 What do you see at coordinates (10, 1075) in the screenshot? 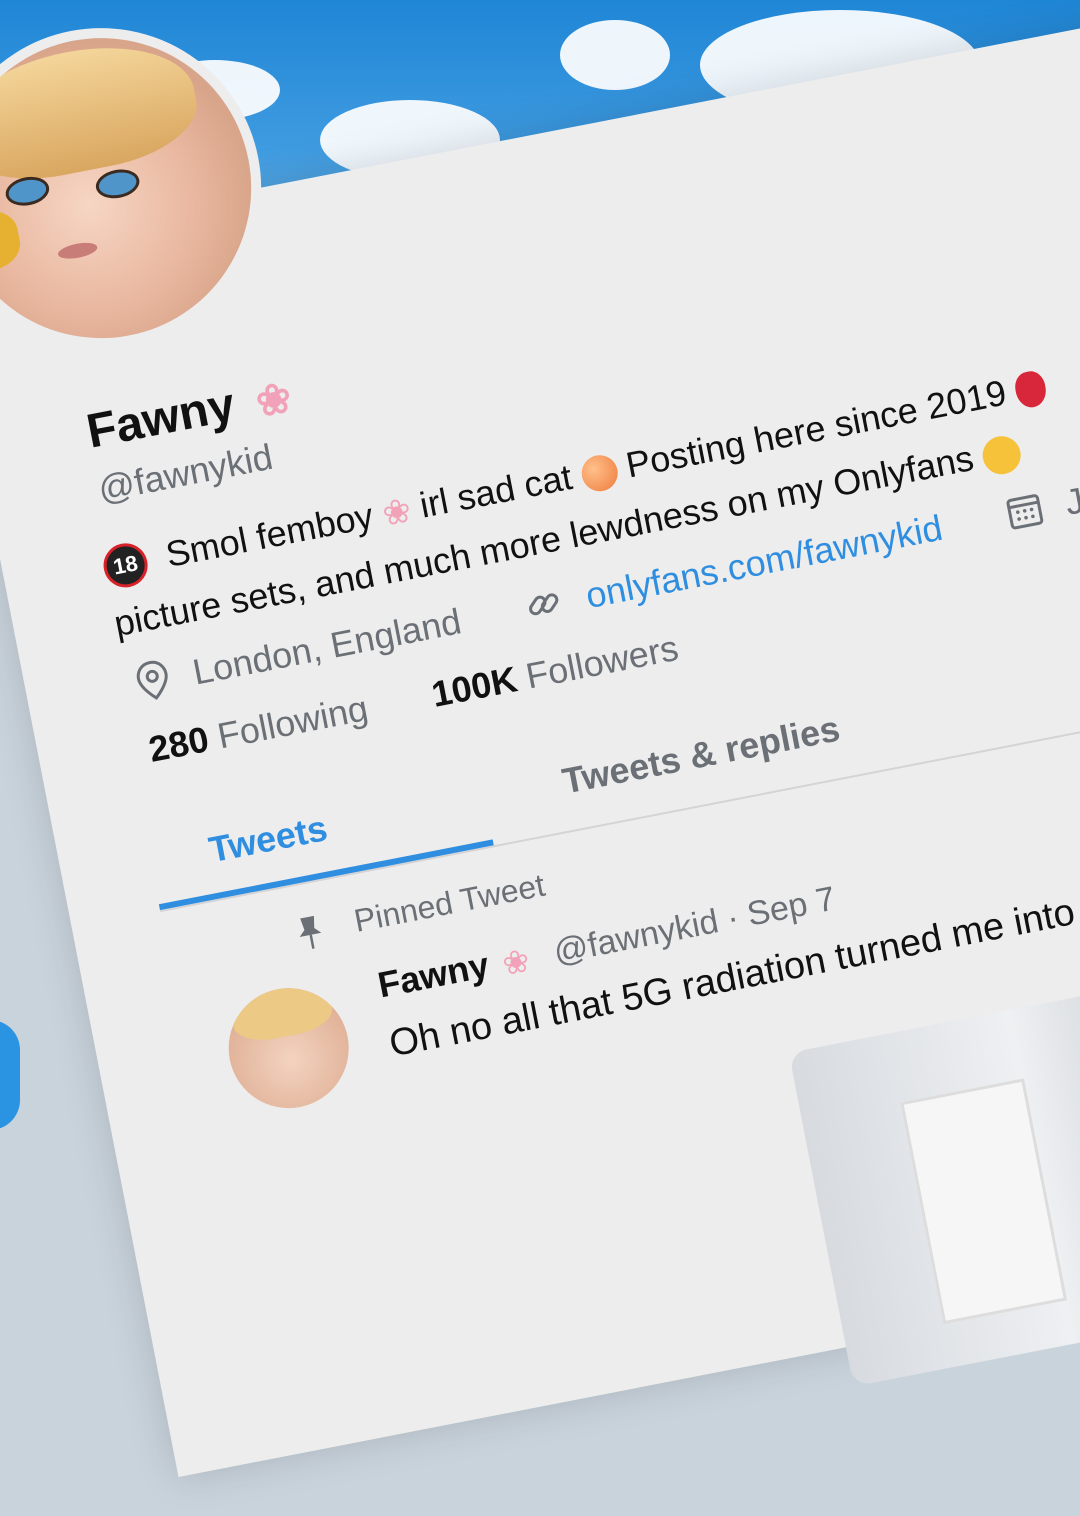
I see `compose-tweet-button` at bounding box center [10, 1075].